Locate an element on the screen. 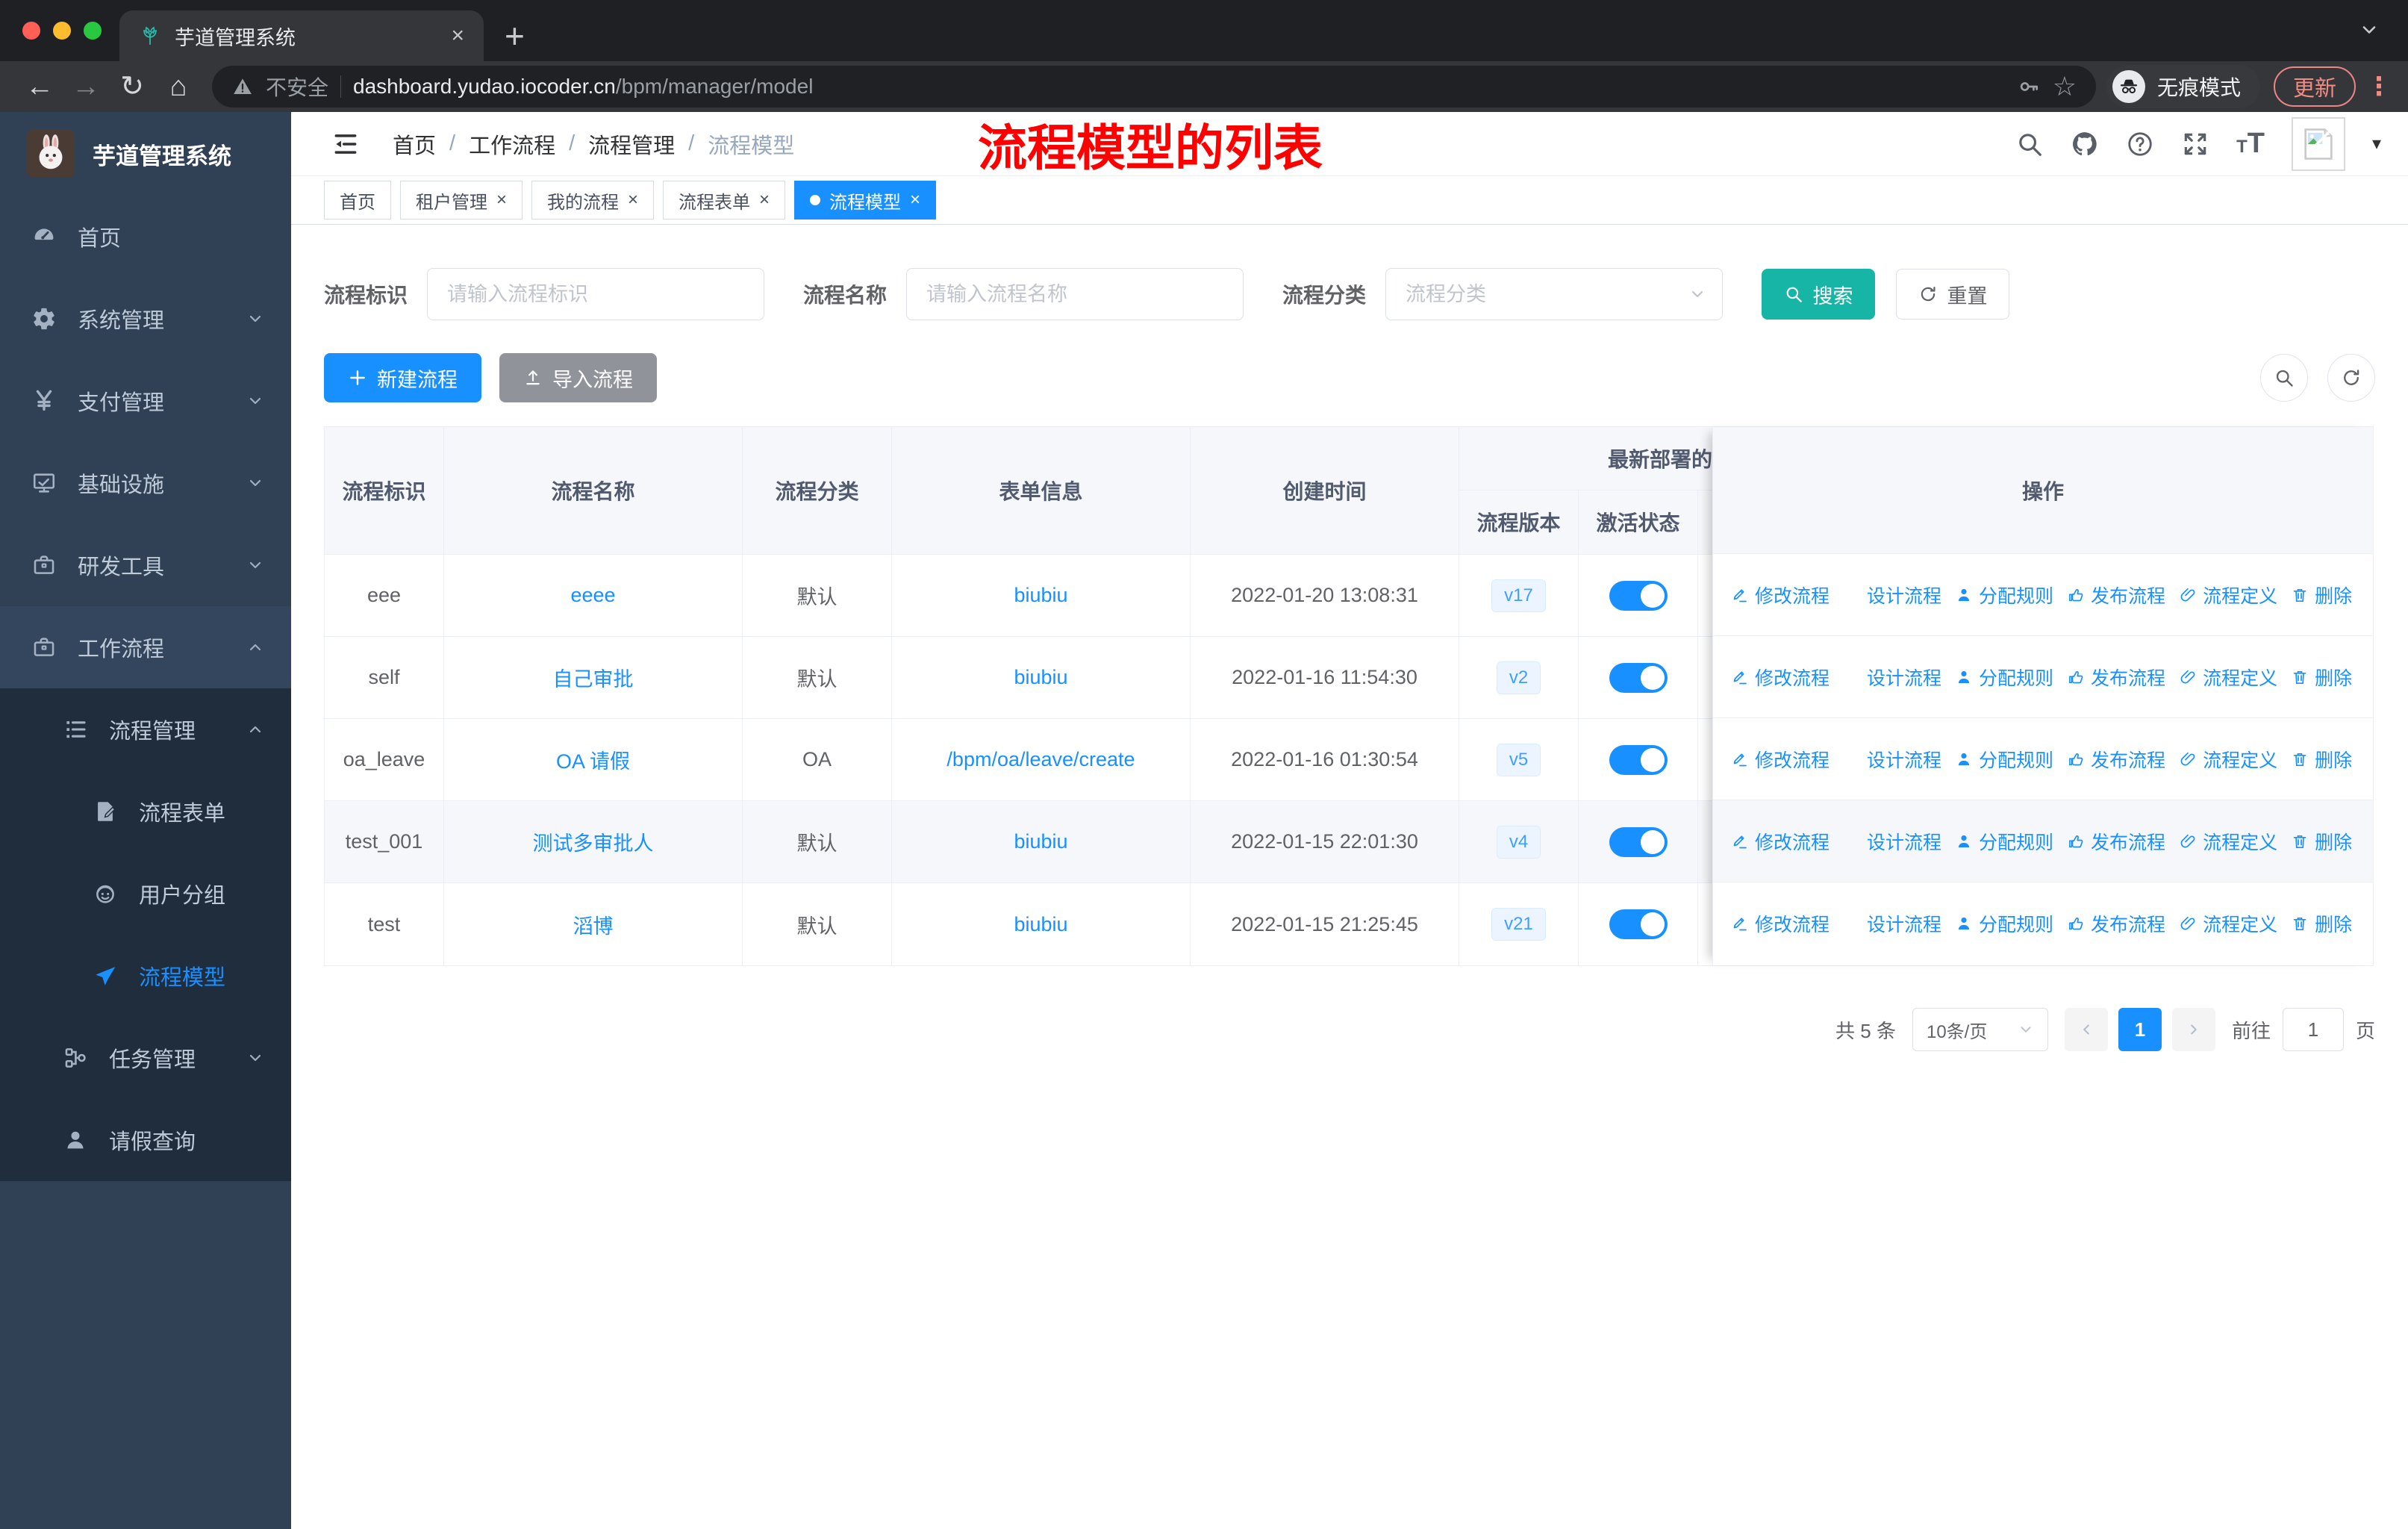 The height and width of the screenshot is (1529, 2408). process-name-input is located at coordinates (1075, 294).